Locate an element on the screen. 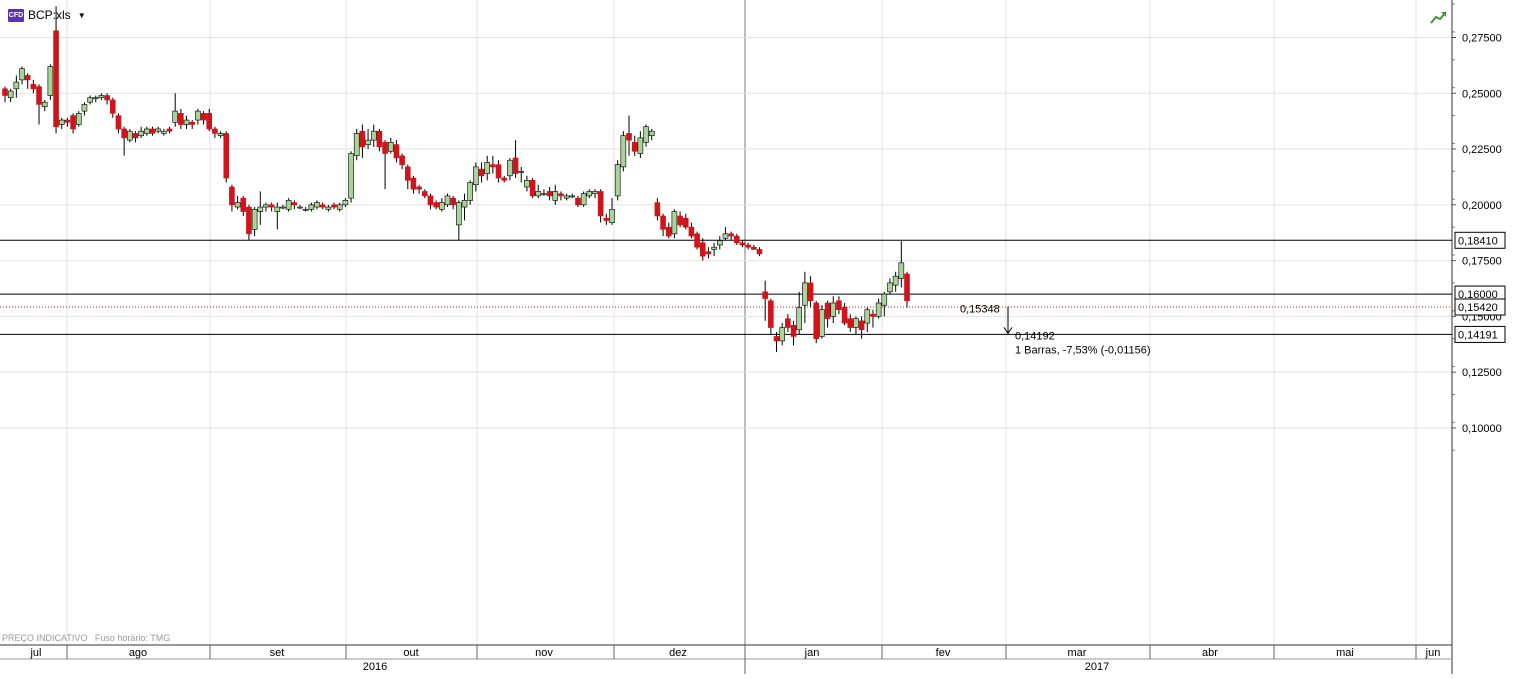 This screenshot has height=679, width=1533. footer-note: PREÇO INDICATIVO Fuso horário: TMG is located at coordinates (86, 638).